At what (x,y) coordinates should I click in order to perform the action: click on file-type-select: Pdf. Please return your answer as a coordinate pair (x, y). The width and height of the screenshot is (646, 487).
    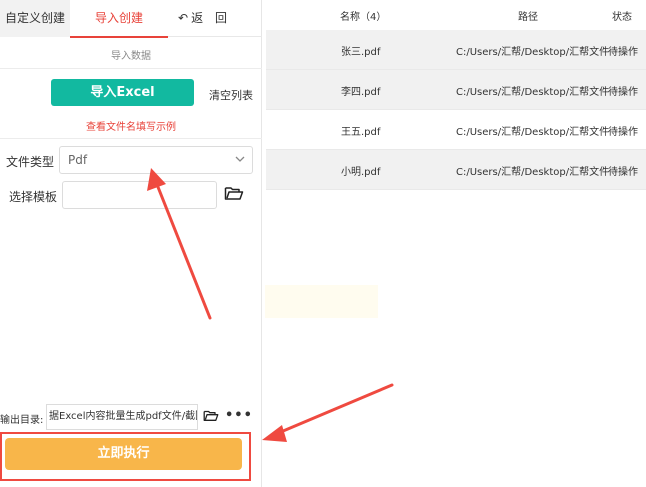
    Looking at the image, I should click on (156, 160).